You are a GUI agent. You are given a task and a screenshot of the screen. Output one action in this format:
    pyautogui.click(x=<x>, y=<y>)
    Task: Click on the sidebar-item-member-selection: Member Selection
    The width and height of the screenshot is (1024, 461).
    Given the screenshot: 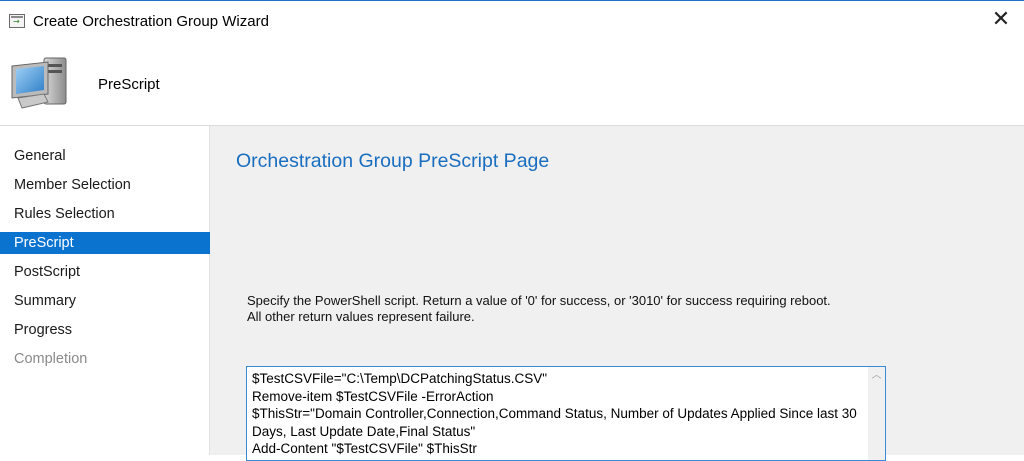 What is the action you would take?
    pyautogui.click(x=105, y=185)
    